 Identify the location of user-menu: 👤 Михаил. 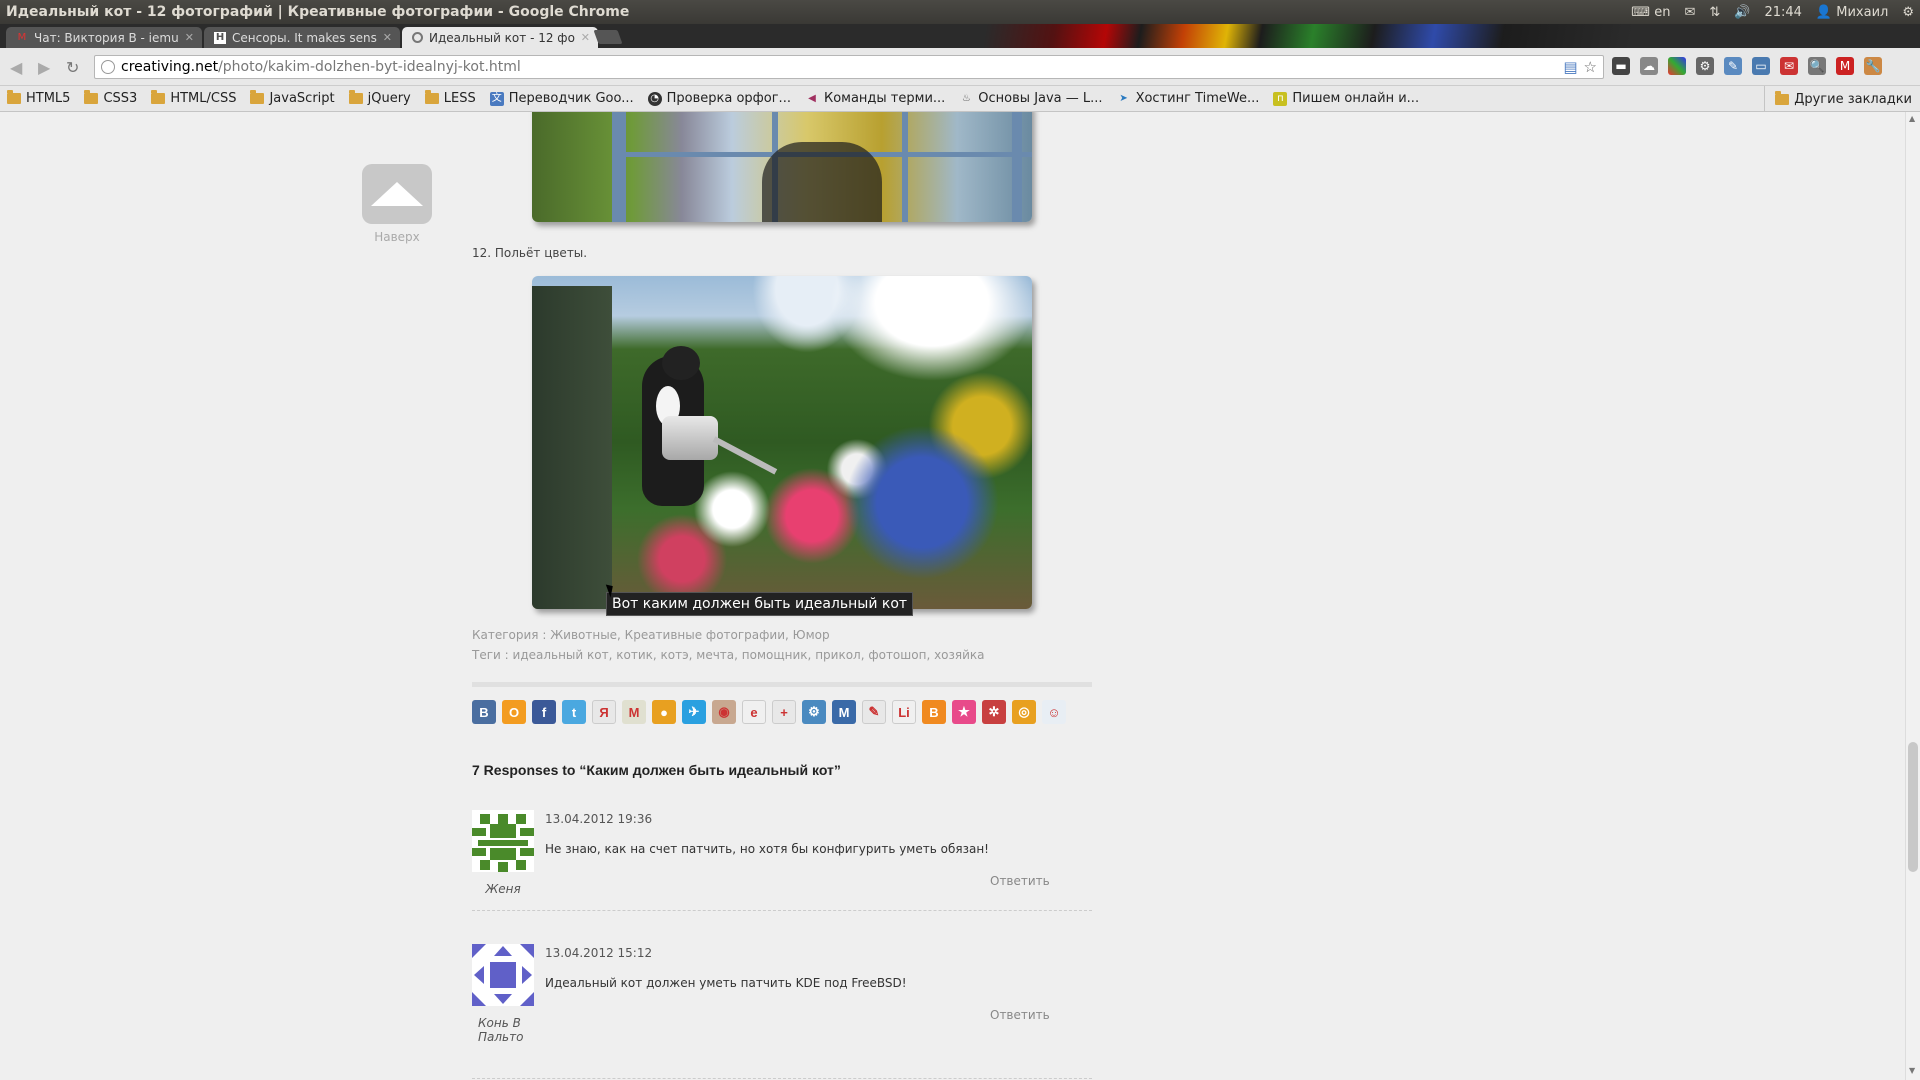
(1852, 12).